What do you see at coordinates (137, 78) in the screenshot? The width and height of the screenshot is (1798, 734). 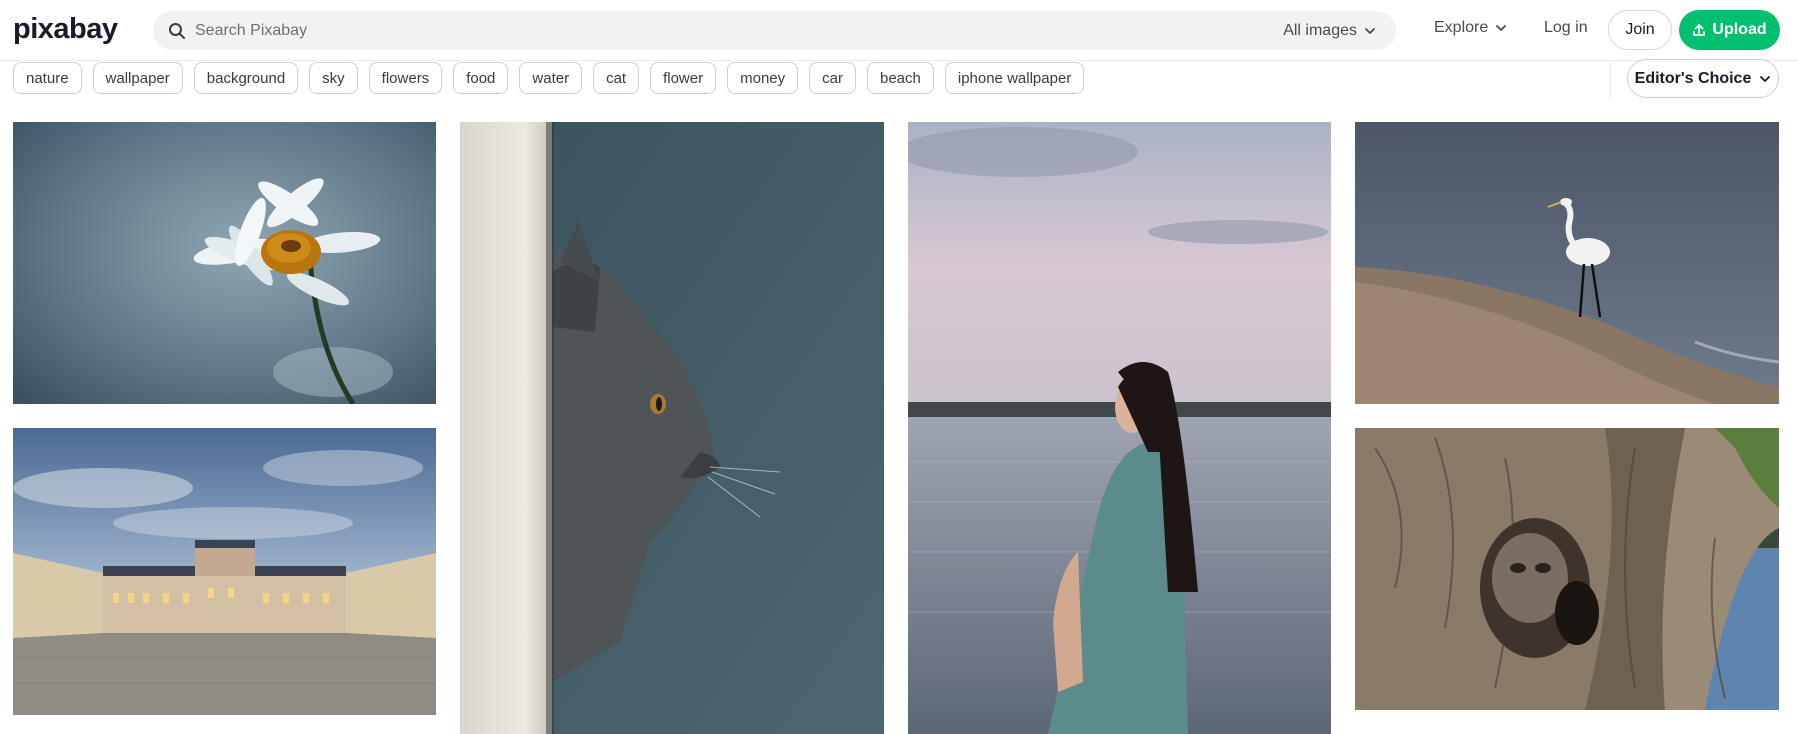 I see `tag-chip: wallpaper` at bounding box center [137, 78].